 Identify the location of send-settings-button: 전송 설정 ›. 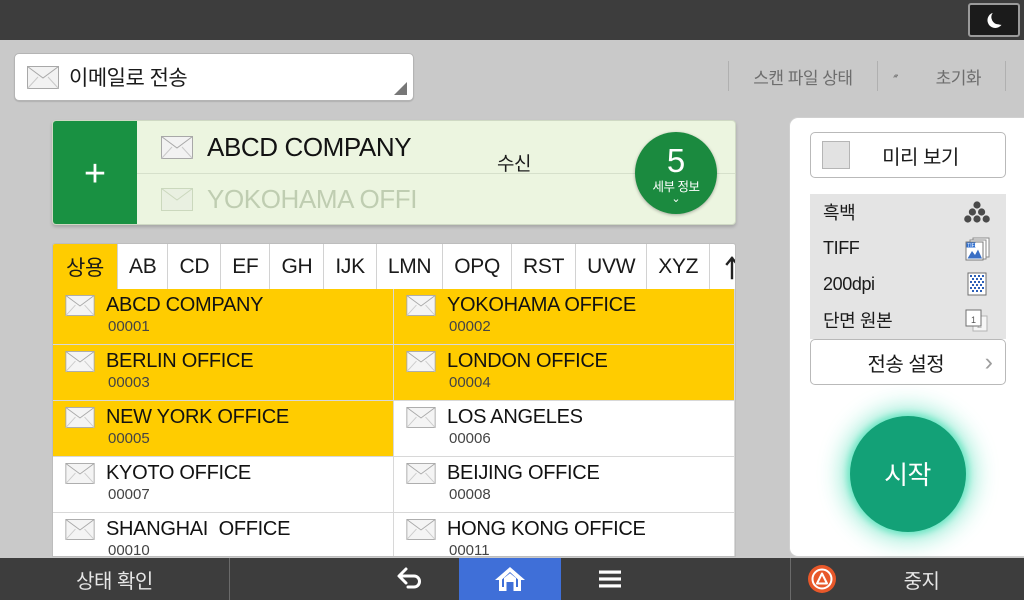
(908, 362).